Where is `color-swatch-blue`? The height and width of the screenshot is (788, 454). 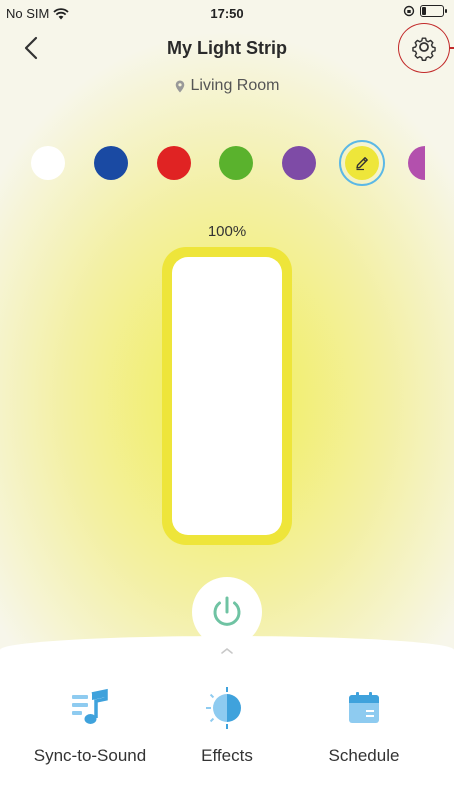
color-swatch-blue is located at coordinates (111, 163).